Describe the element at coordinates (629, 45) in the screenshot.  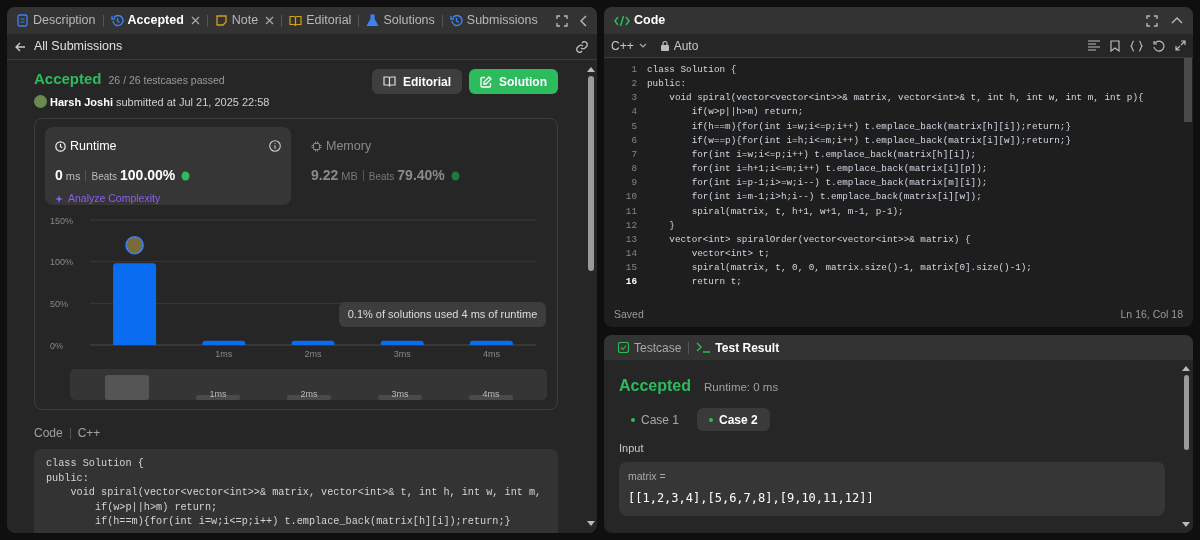
I see `language-dropdown: C++` at that location.